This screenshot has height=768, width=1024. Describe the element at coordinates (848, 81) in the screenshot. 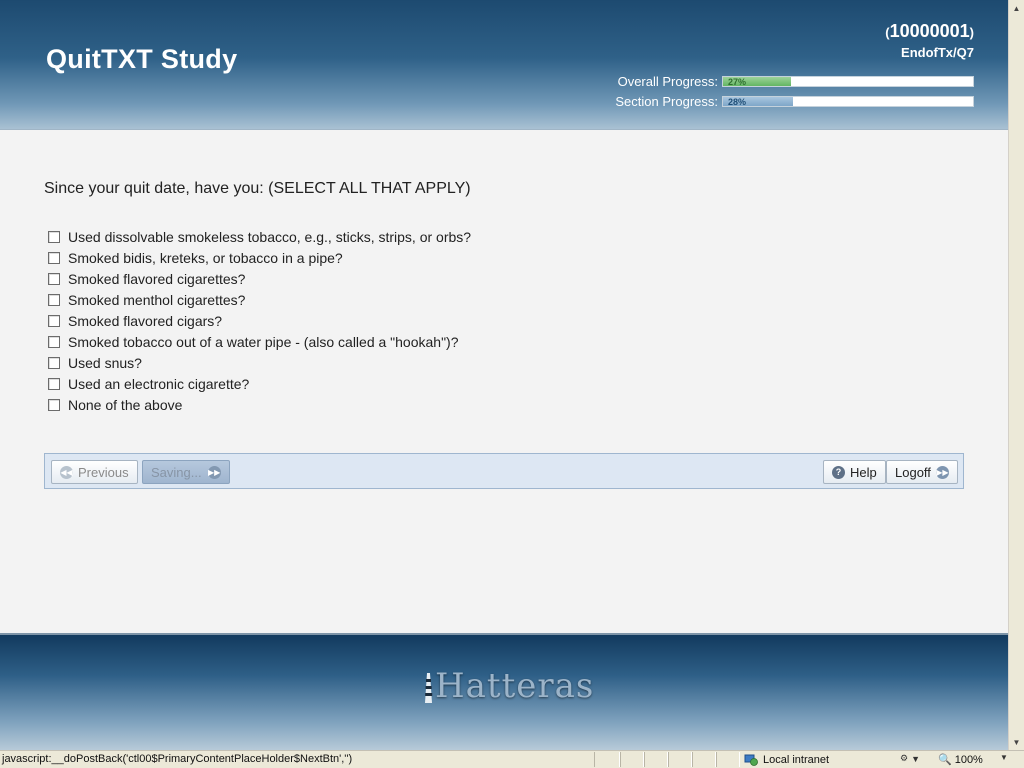

I see `overall-progress-bar: 27%` at that location.